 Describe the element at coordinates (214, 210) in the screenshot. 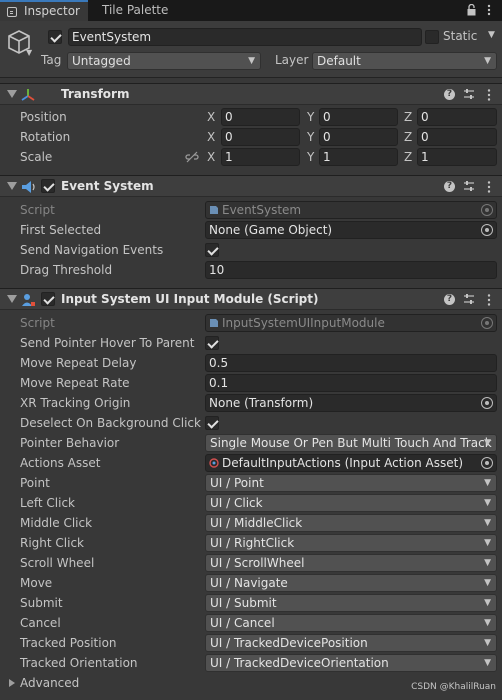

I see `csharp-script-icon` at that location.